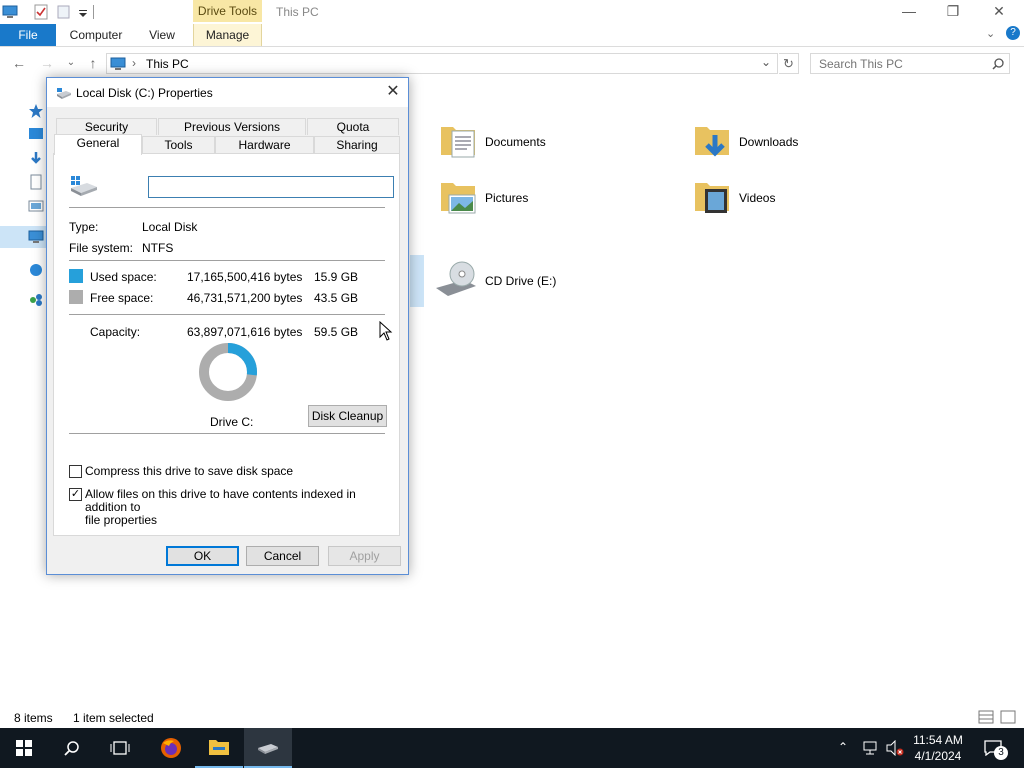 The image size is (1024, 768). Describe the element at coordinates (297, 12) in the screenshot. I see `window-title: This PC` at that location.